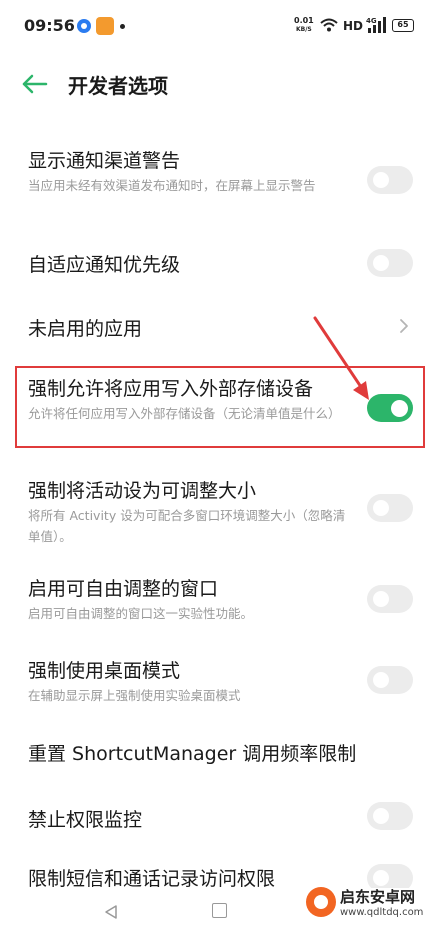 The image size is (439, 934). What do you see at coordinates (142, 491) in the screenshot?
I see `setting-title: 强制将活动设为可调整大小` at bounding box center [142, 491].